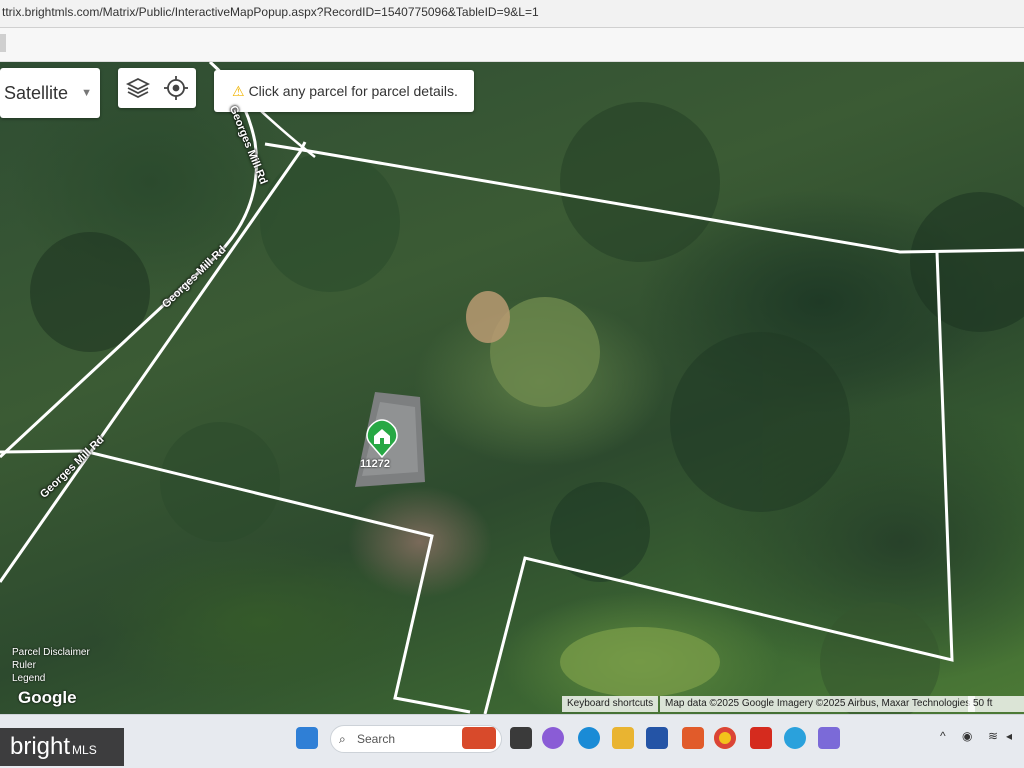  I want to click on hint-text: Click any parcel for parcel details., so click(353, 91).